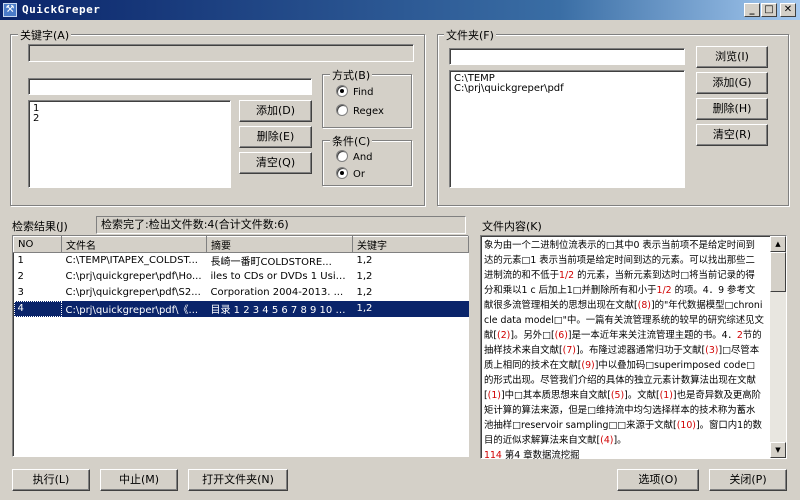 The image size is (800, 500). What do you see at coordinates (532, 335) in the screenshot?
I see `content-segment: ]。另外□[` at bounding box center [532, 335].